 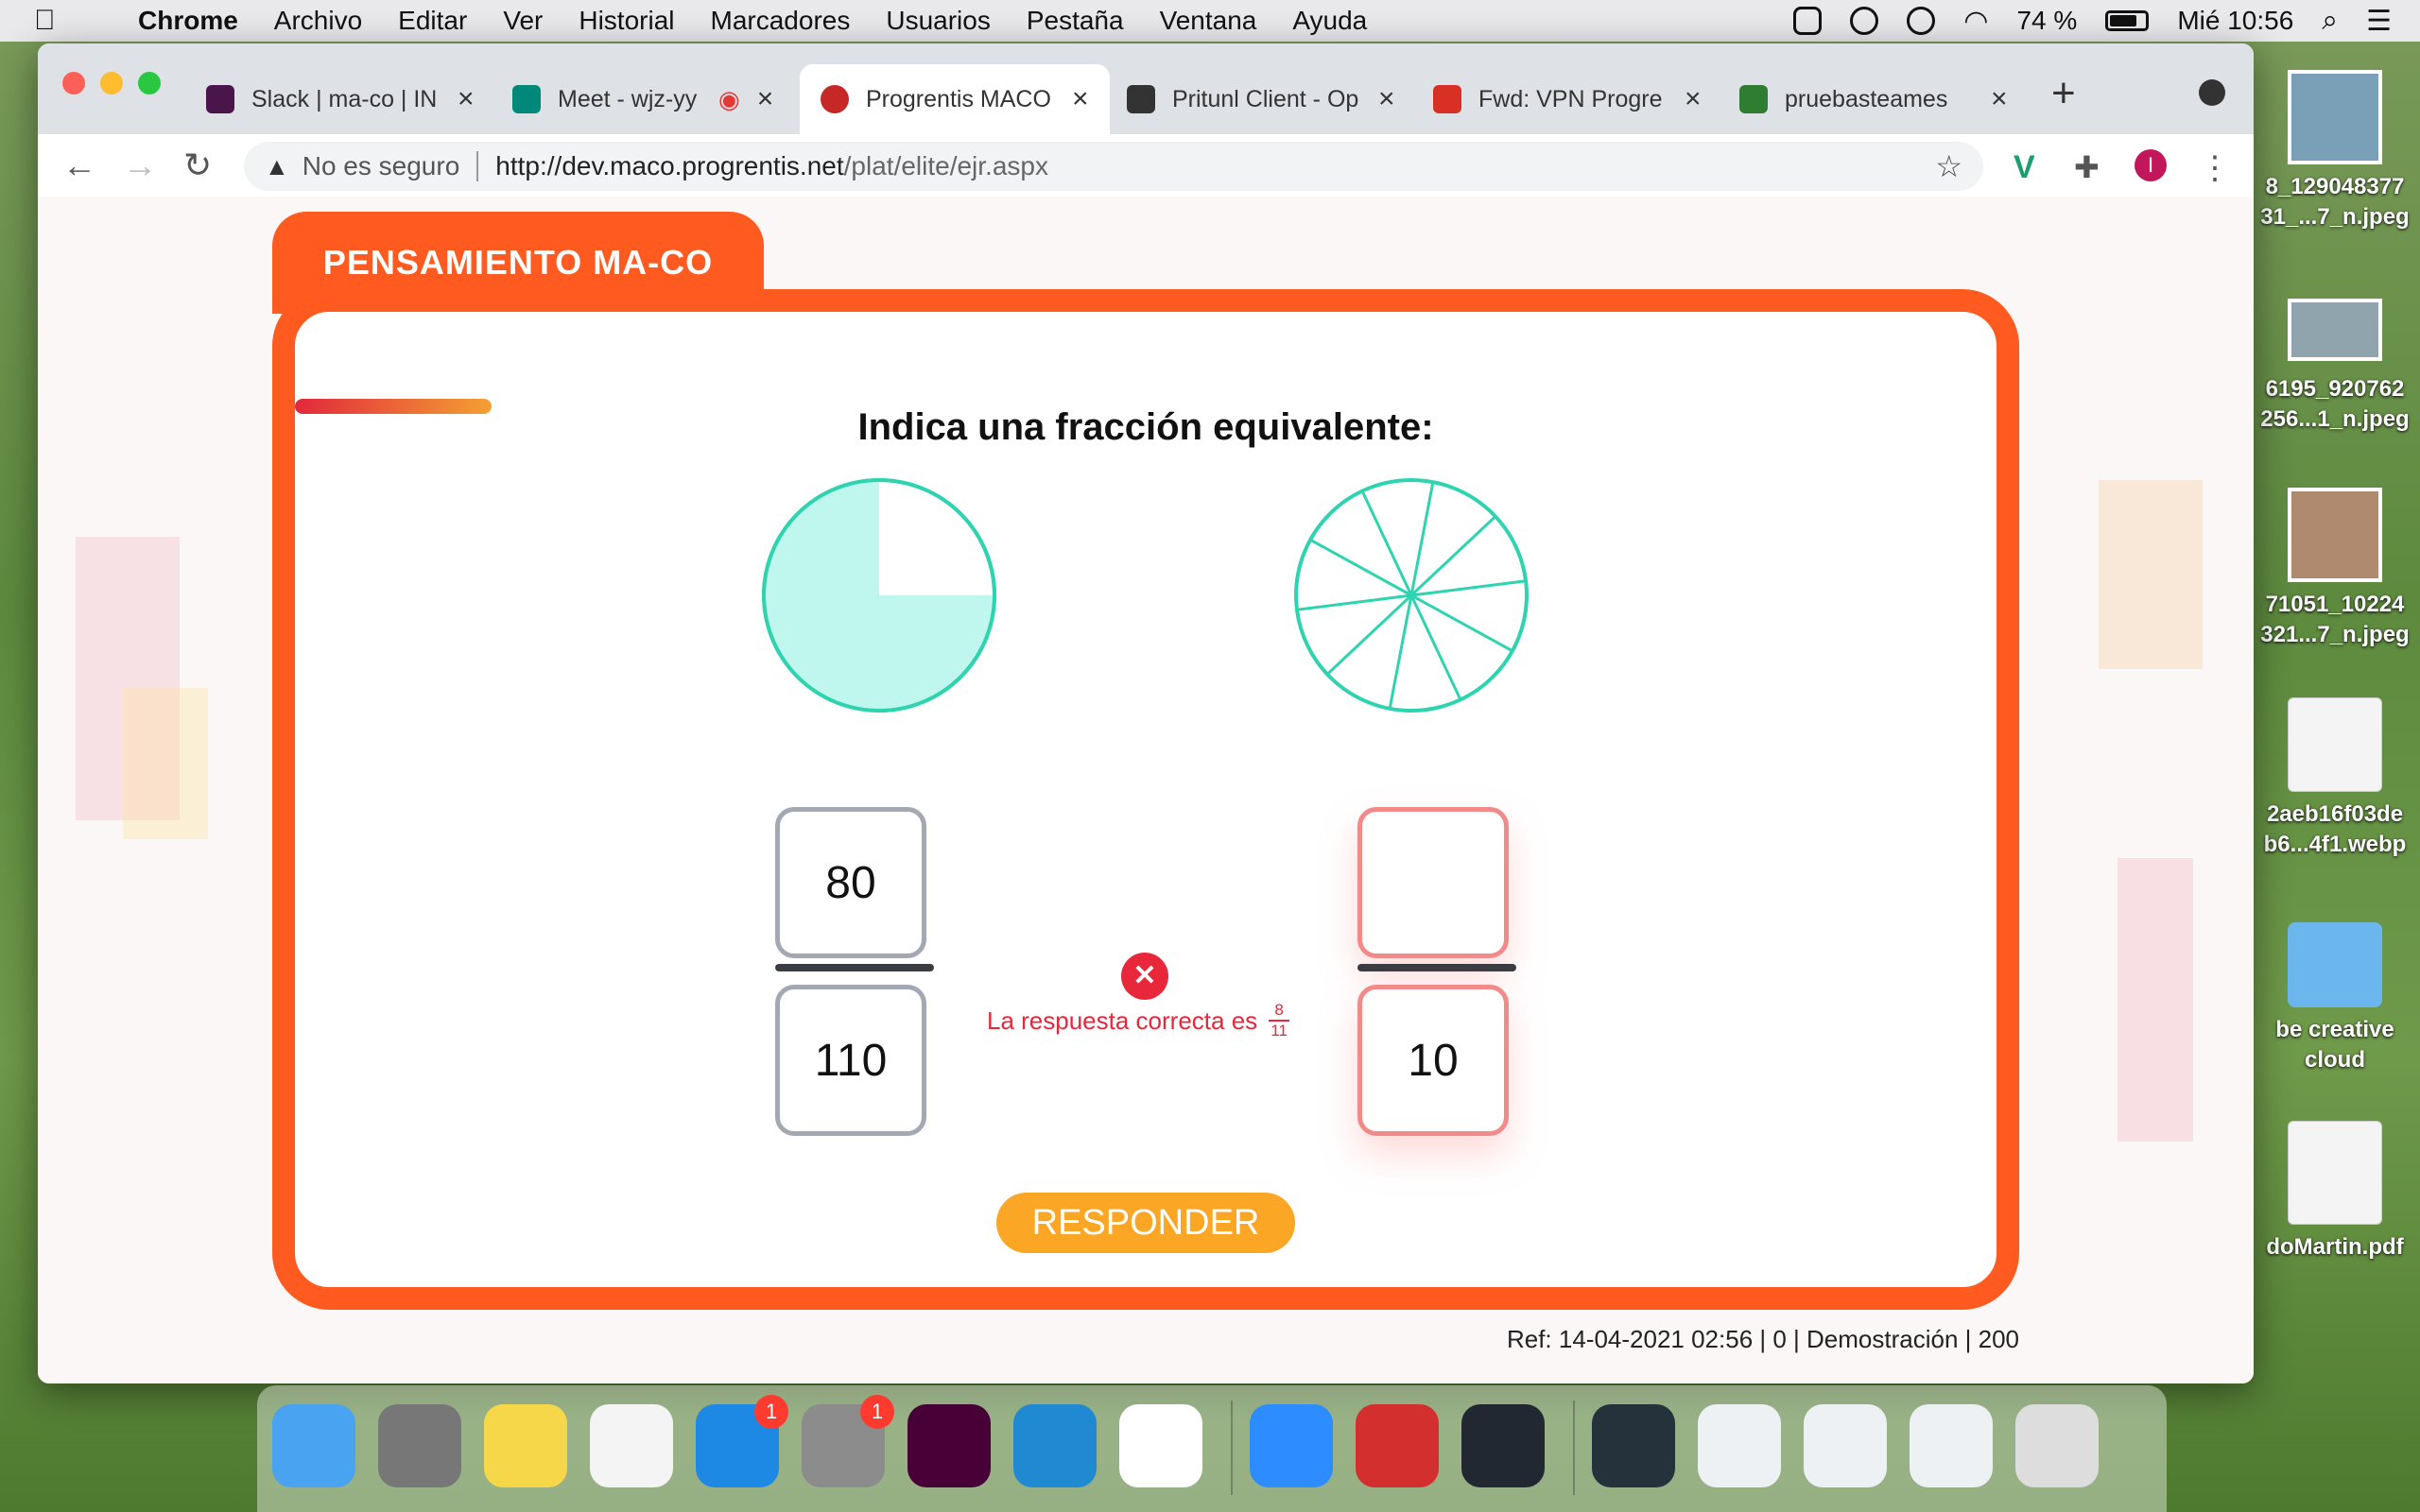 What do you see at coordinates (1160, 1445) in the screenshot?
I see `chrome-icon` at bounding box center [1160, 1445].